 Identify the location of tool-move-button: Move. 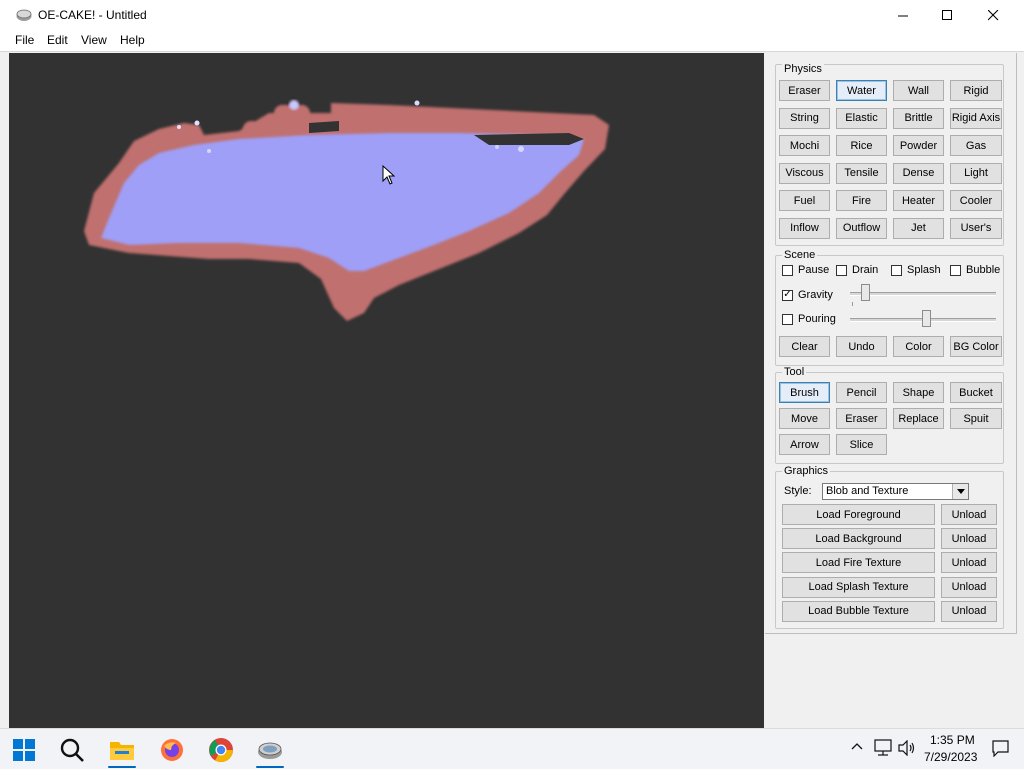
(804, 418).